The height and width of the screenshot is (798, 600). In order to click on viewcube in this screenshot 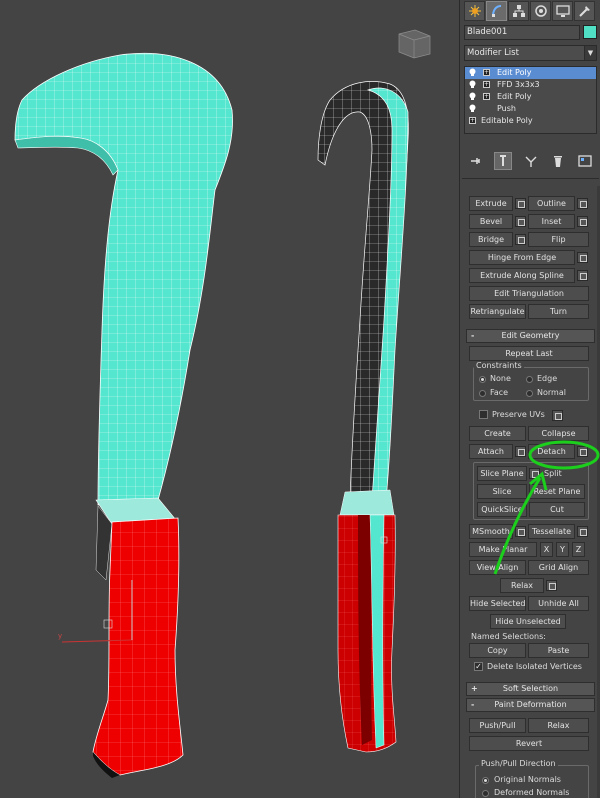, I will do `click(414, 44)`.